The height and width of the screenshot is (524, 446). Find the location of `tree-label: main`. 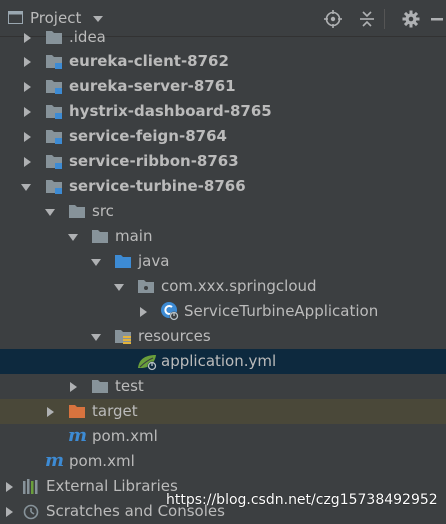

tree-label: main is located at coordinates (134, 236).